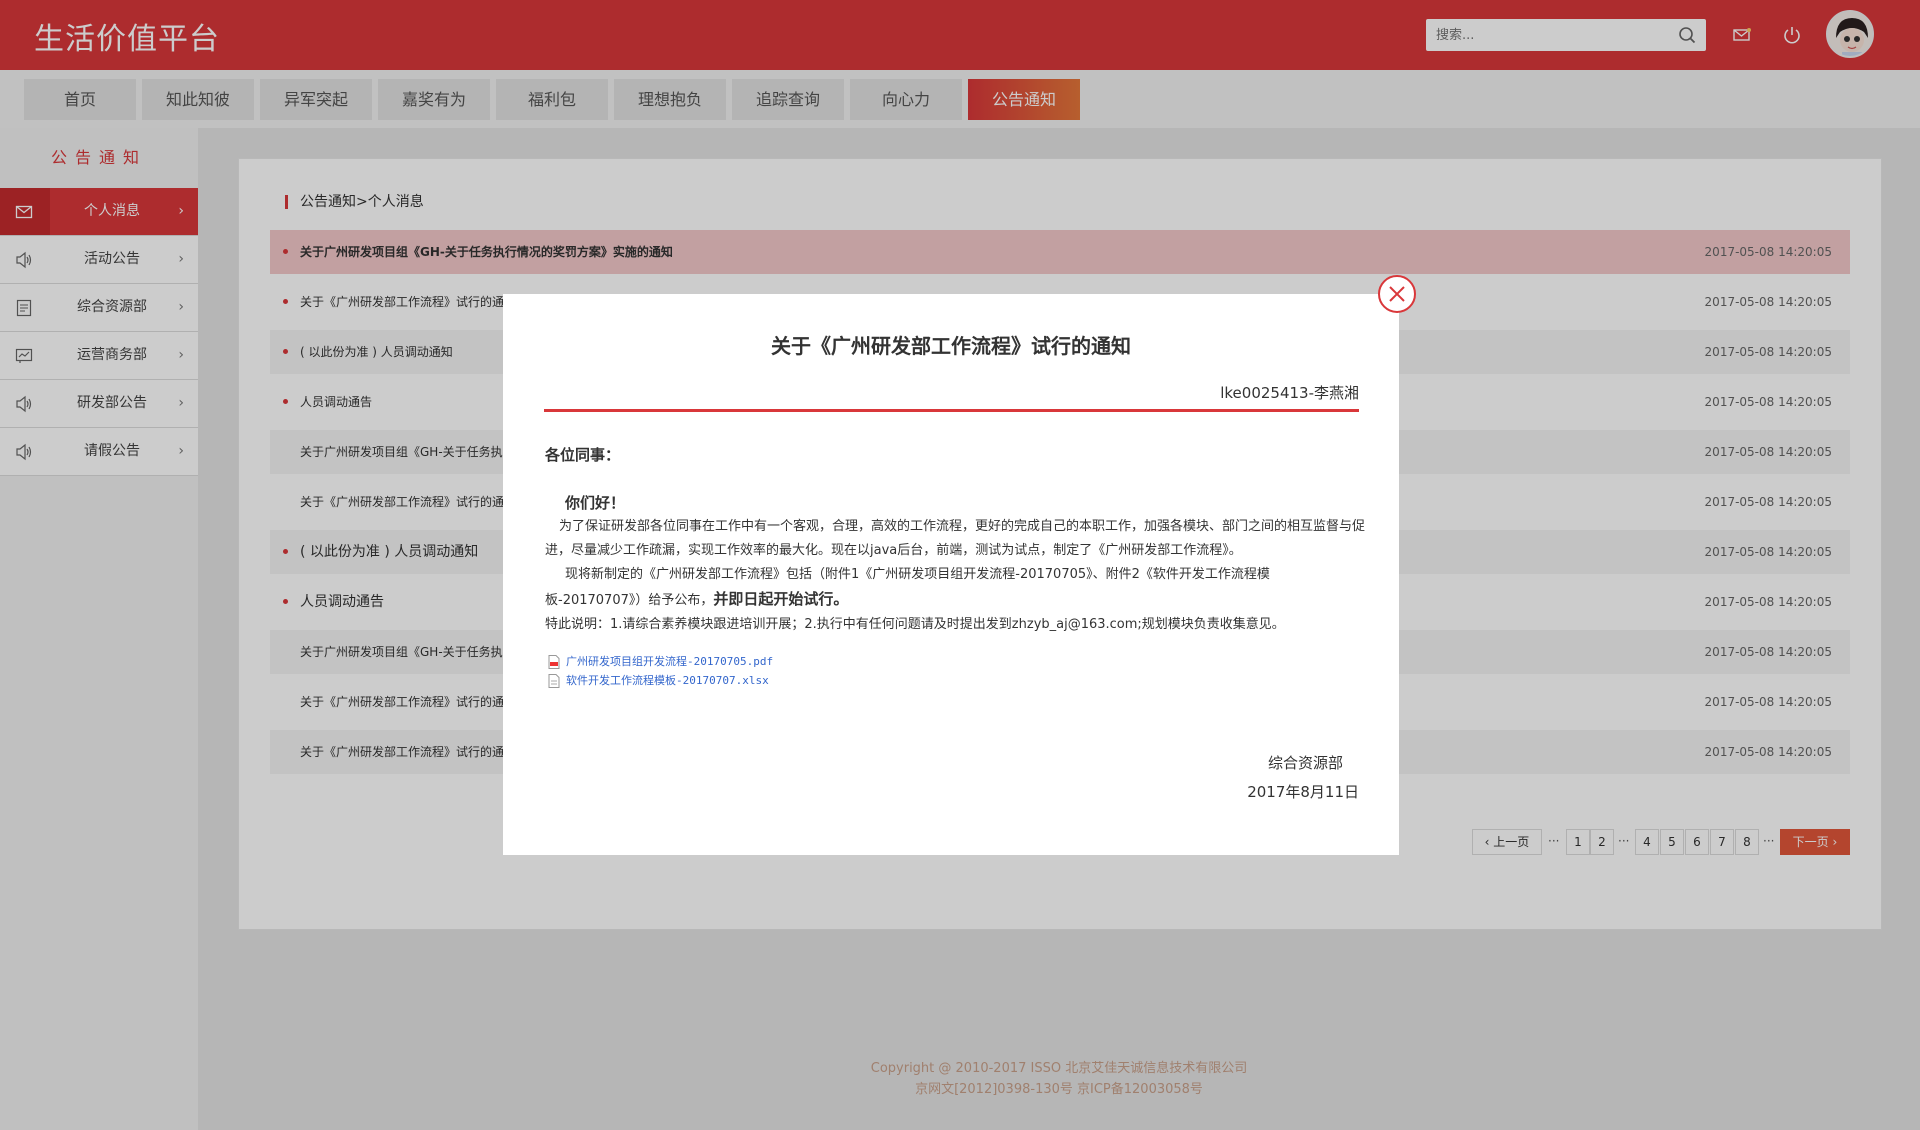 The image size is (1920, 1130). What do you see at coordinates (595, 503) in the screenshot?
I see `modal-hello: 你们好！` at bounding box center [595, 503].